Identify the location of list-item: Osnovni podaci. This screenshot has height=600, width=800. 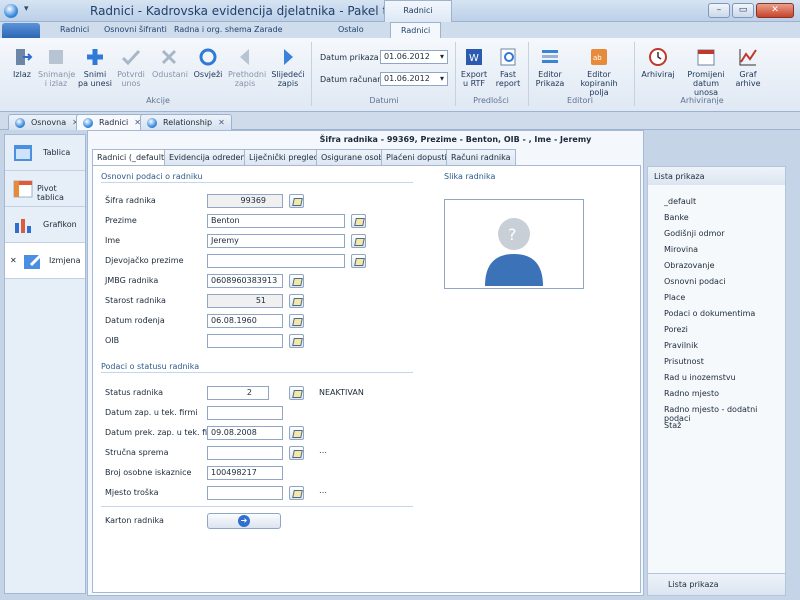
(695, 281).